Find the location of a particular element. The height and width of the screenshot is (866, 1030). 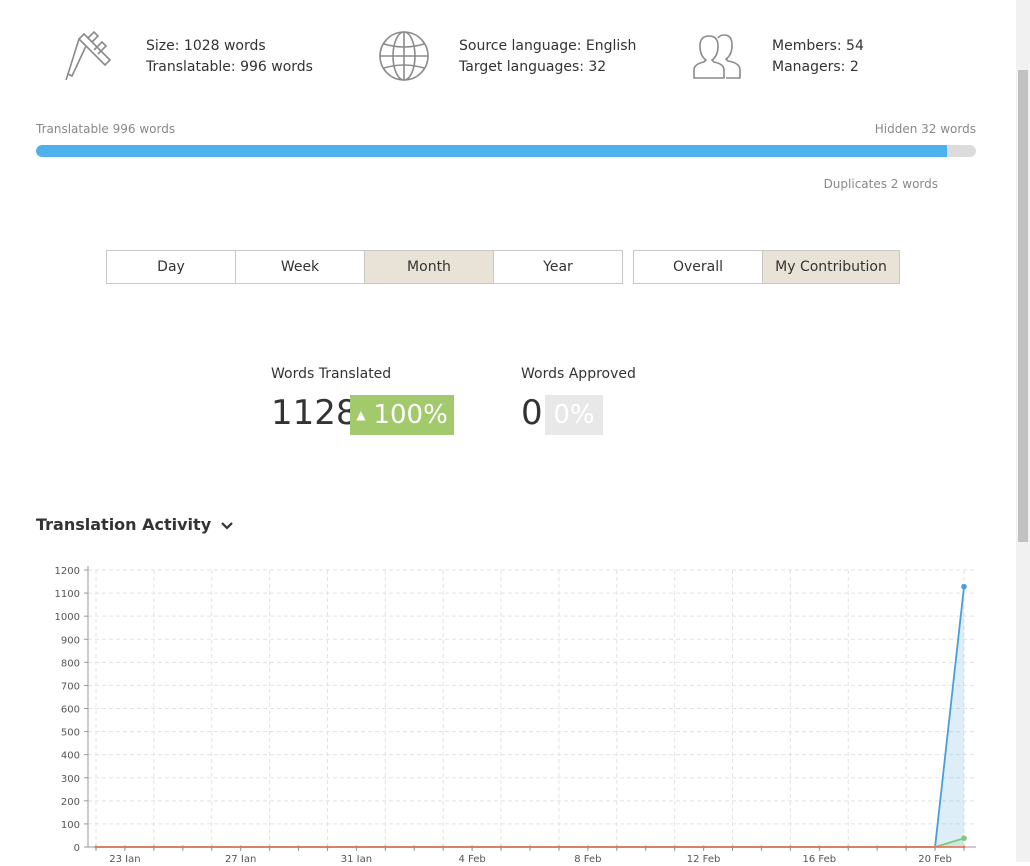

progress-hidden-label: Hidden 32 words is located at coordinates (925, 129).